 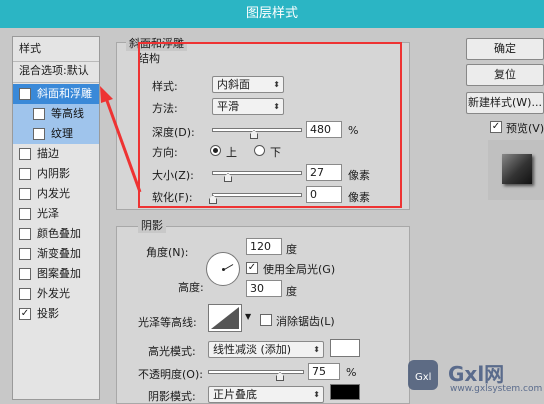 What do you see at coordinates (121, 139) in the screenshot?
I see `annotation-arrow` at bounding box center [121, 139].